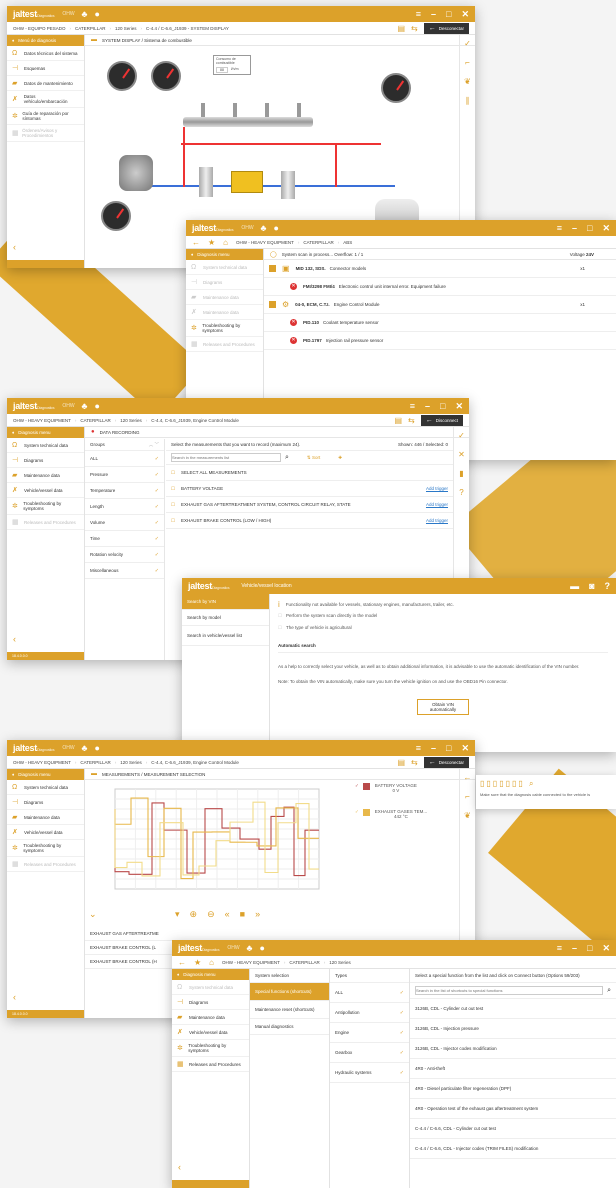 The image size is (616, 1188). Describe the element at coordinates (225, 602) in the screenshot. I see `tab-search-by-vin: Search by VIN` at that location.